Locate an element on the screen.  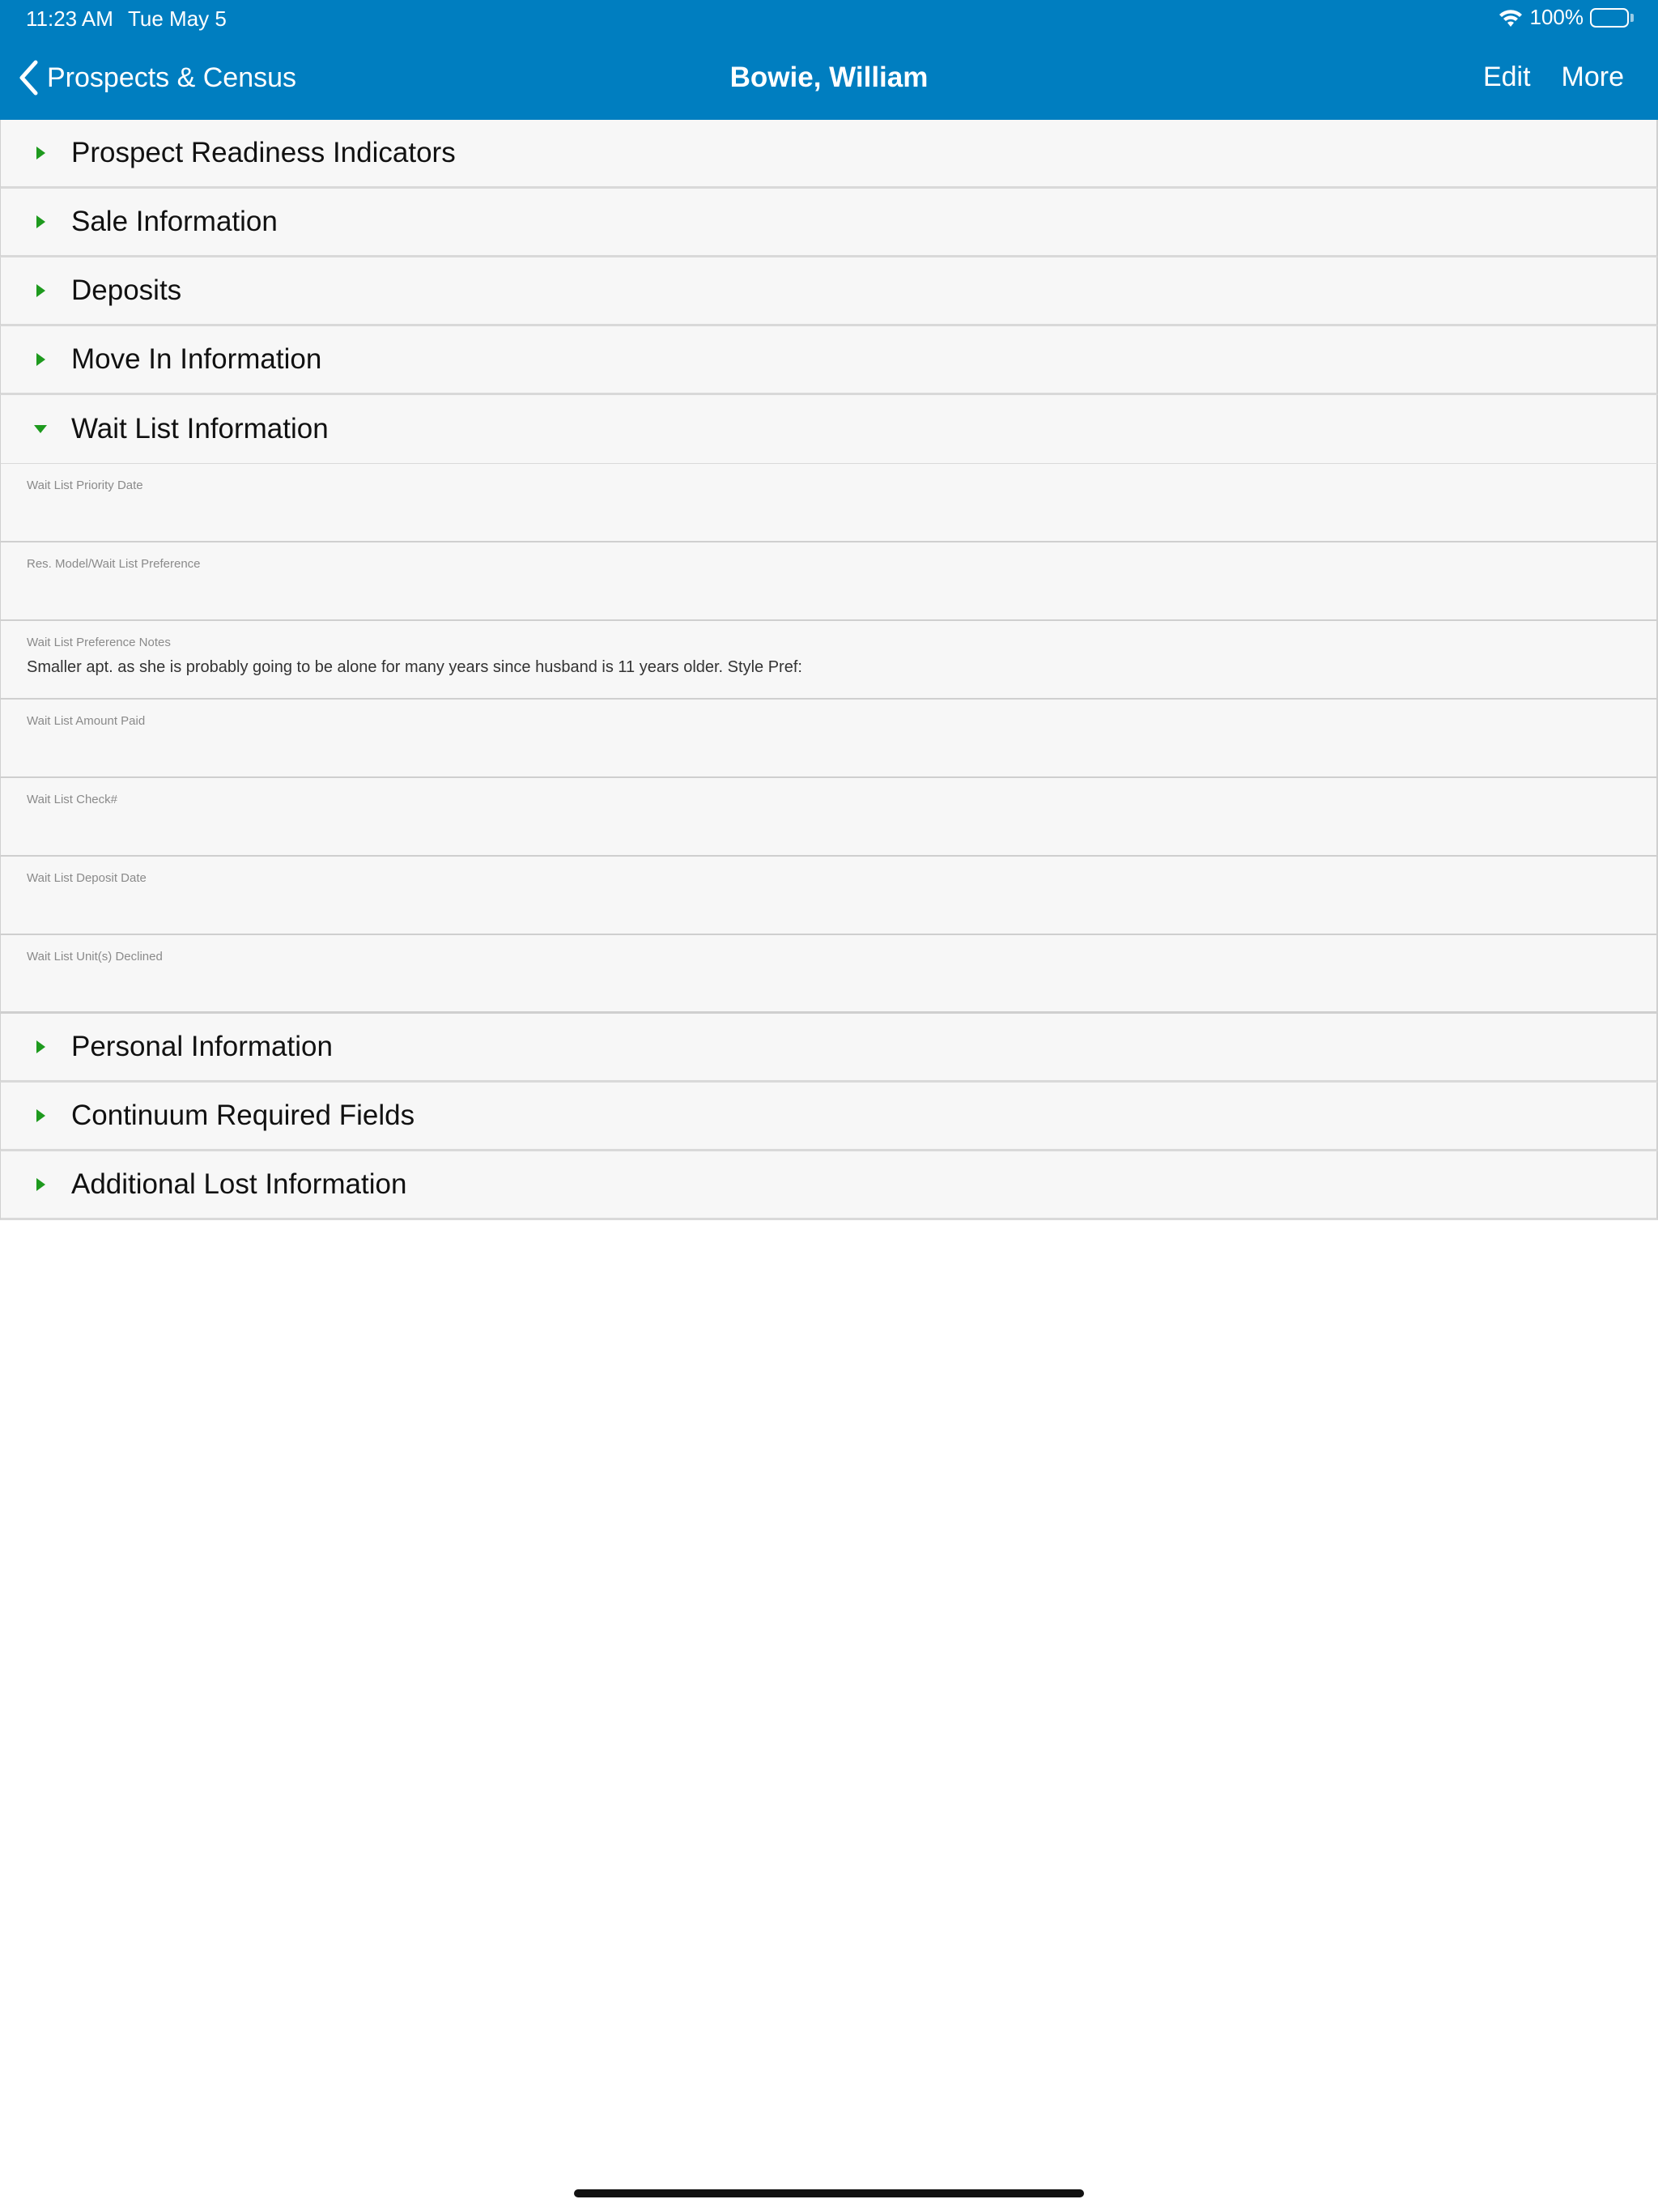
section-title: Wait List Information is located at coordinates (200, 429).